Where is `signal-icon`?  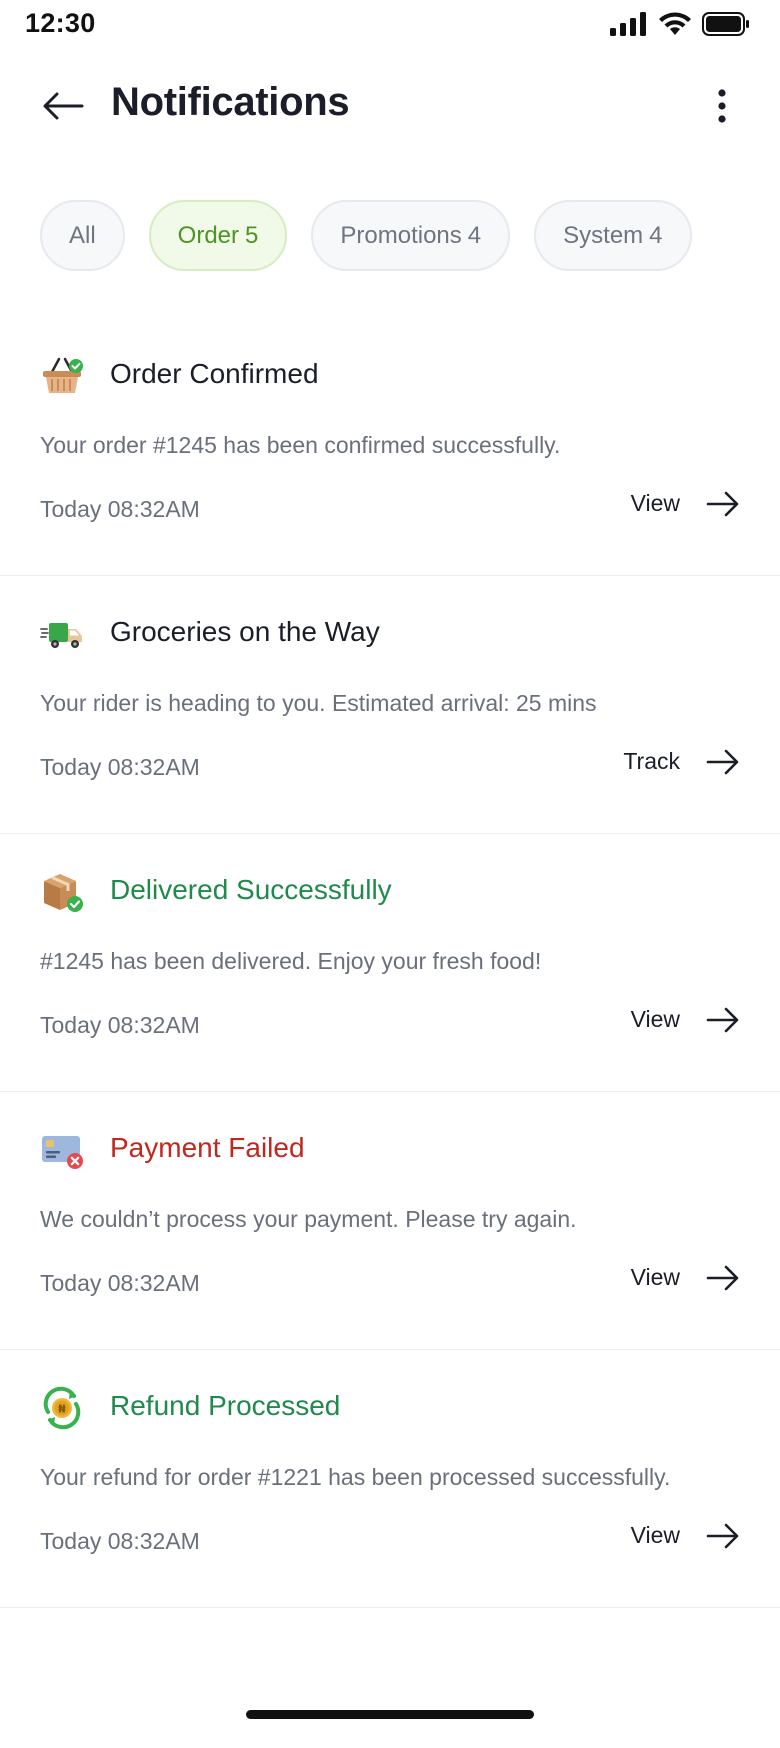
signal-icon is located at coordinates (629, 24).